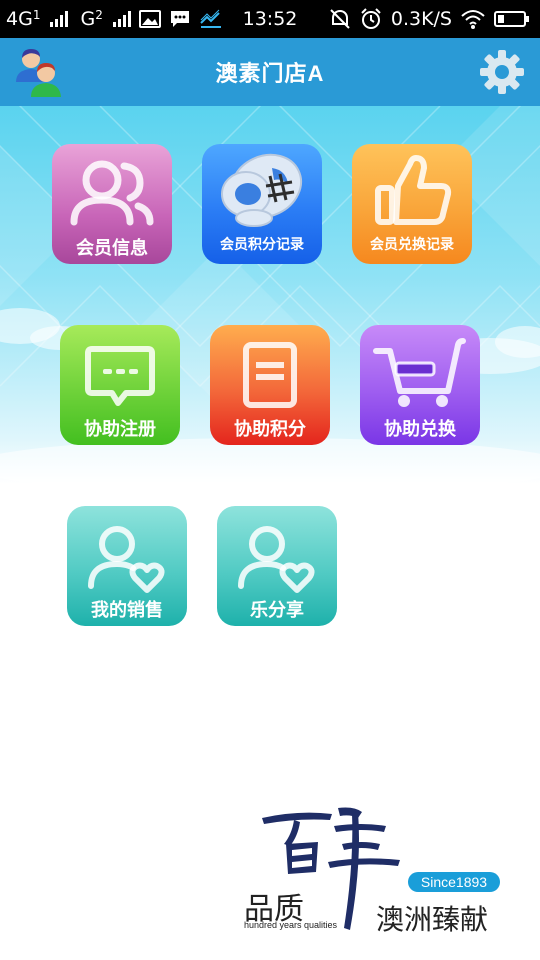 The height and width of the screenshot is (960, 540). Describe the element at coordinates (340, 19) in the screenshot. I see `mute-icon` at that location.